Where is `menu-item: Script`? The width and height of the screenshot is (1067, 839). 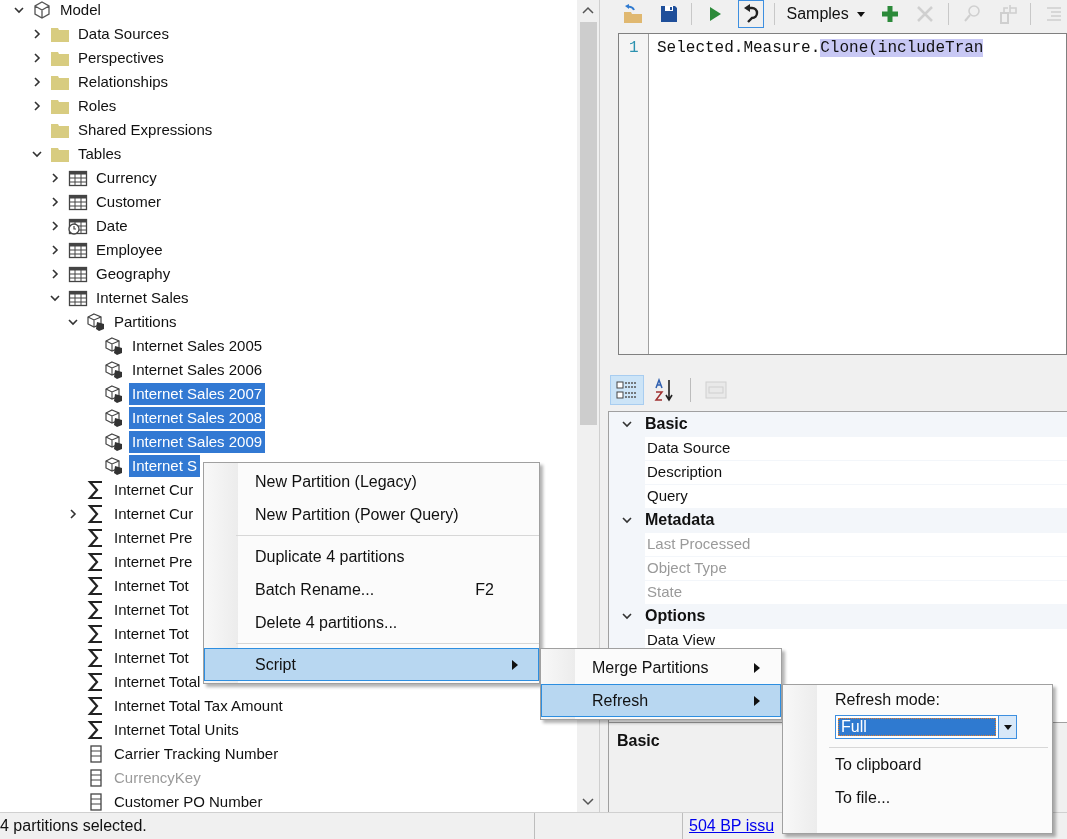
menu-item: Script is located at coordinates (371, 664).